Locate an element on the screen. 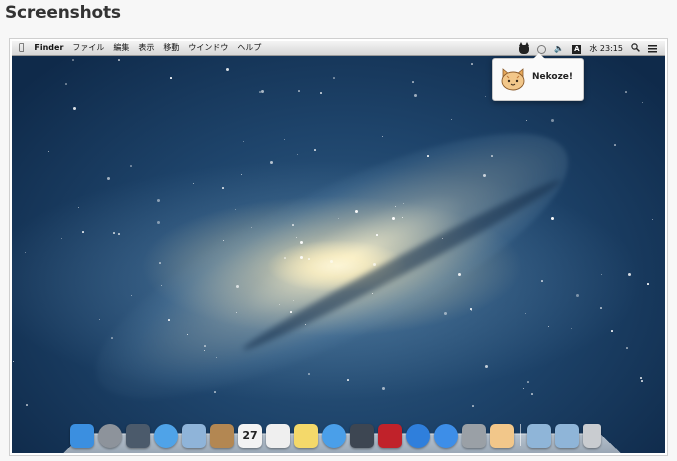 Image resolution: width=677 pixels, height=461 pixels. notification-center-icon is located at coordinates (652, 49).